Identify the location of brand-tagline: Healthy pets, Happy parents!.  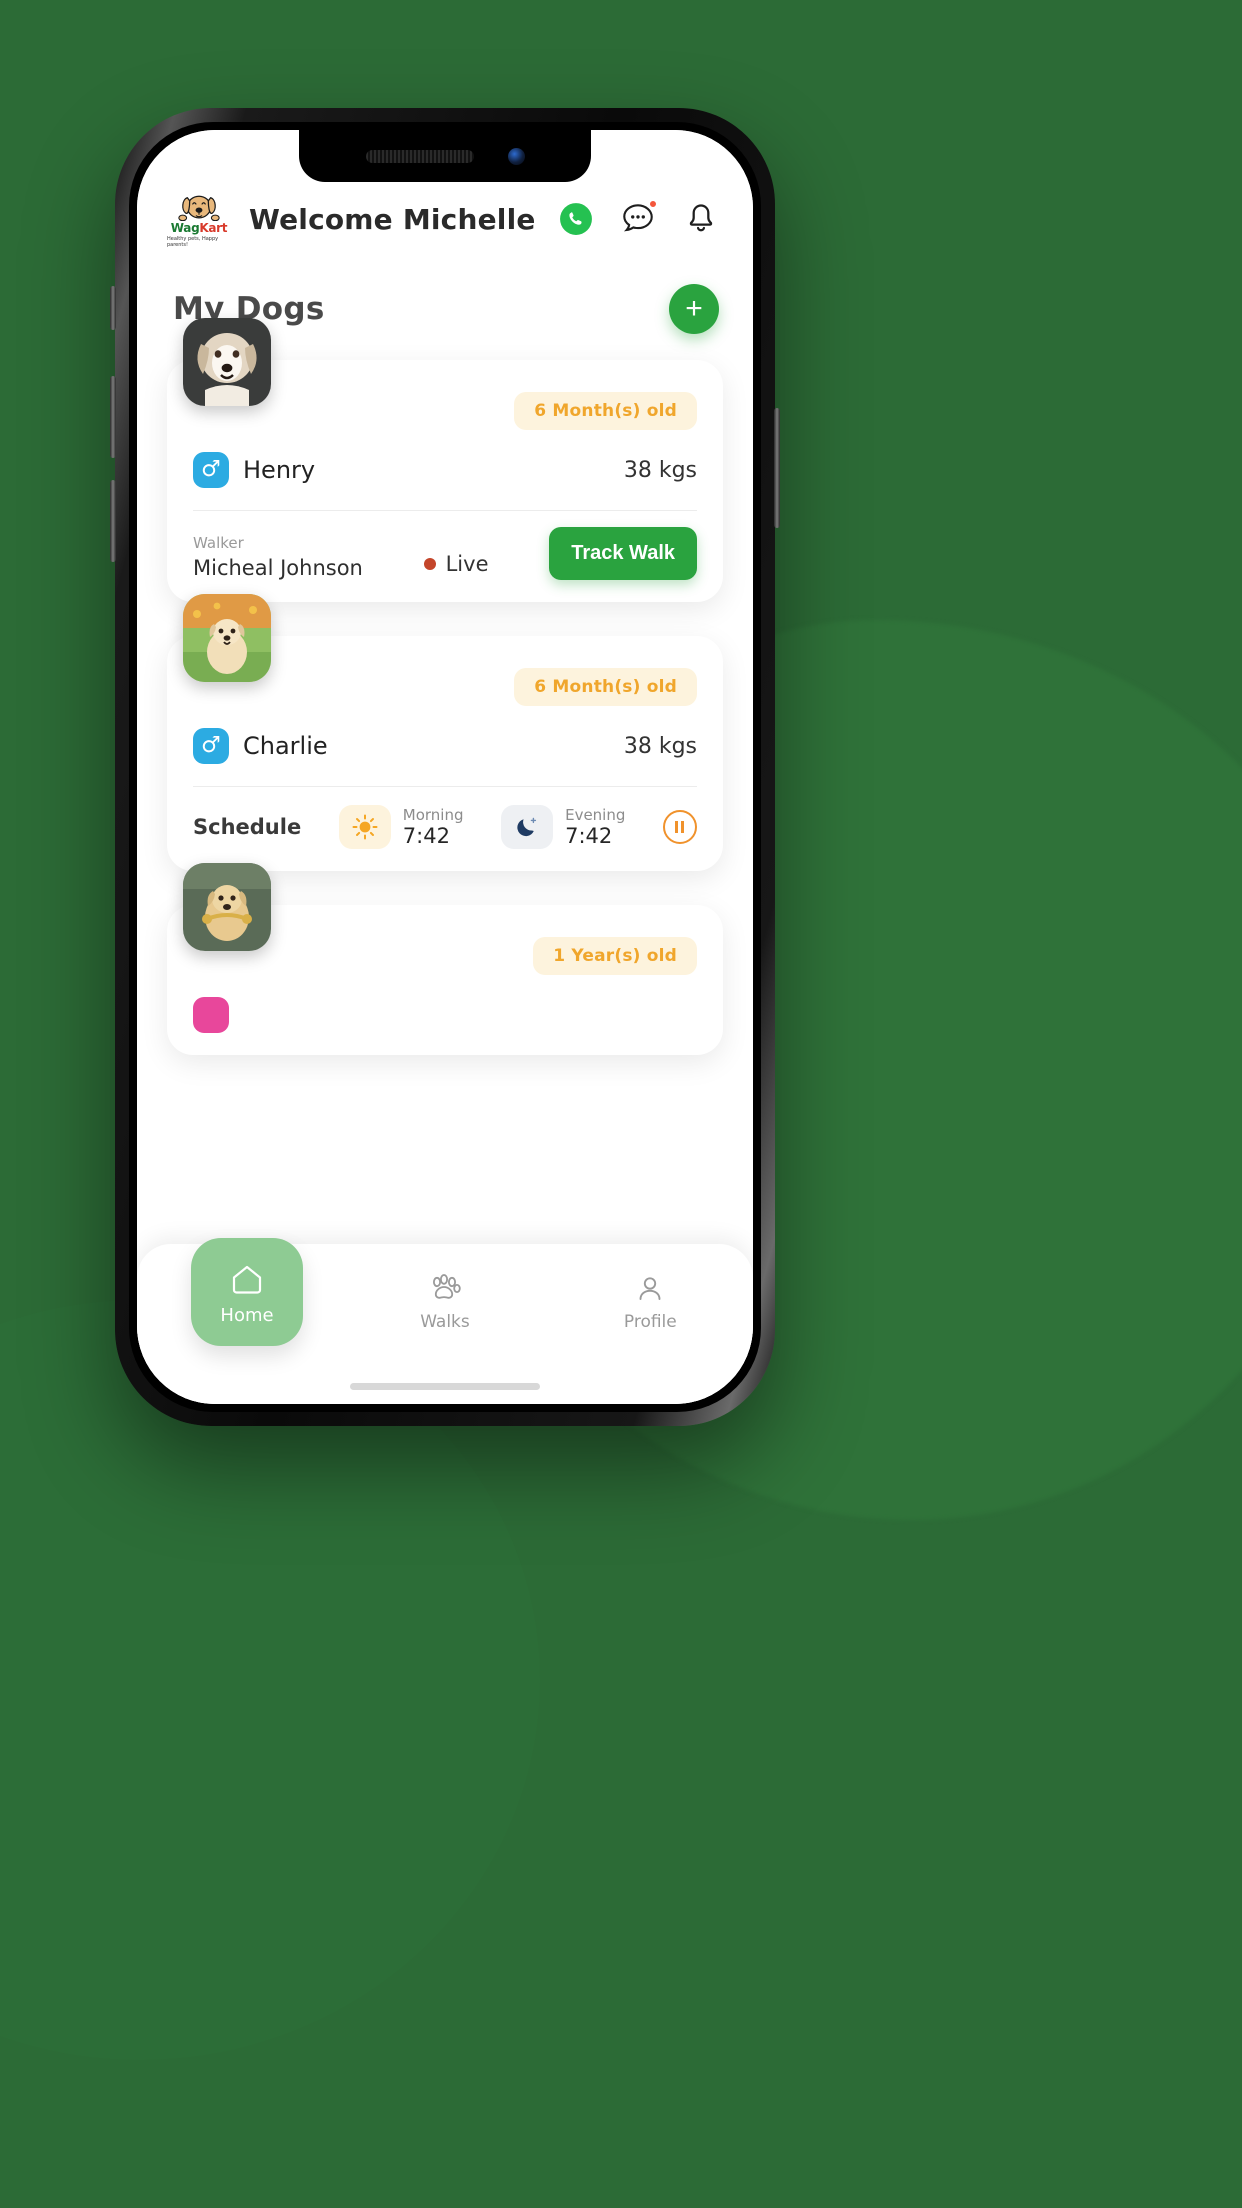
(193, 242).